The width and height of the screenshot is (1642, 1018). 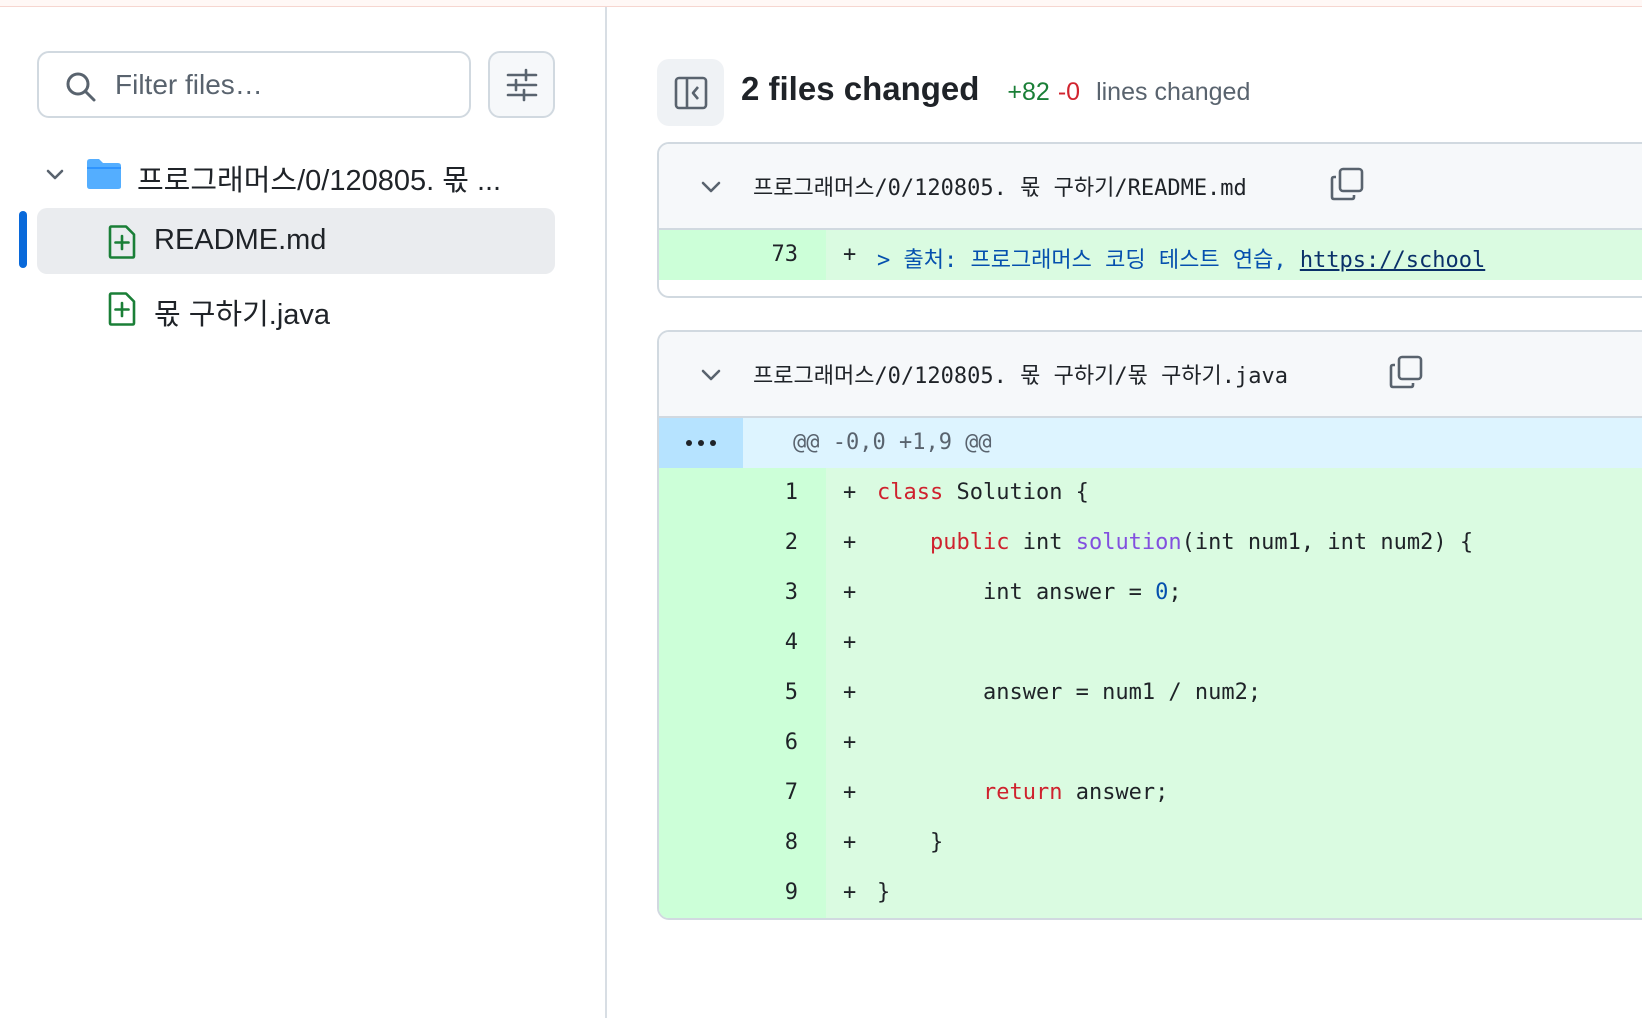 I want to click on line-number-cell: 3, so click(x=742, y=593).